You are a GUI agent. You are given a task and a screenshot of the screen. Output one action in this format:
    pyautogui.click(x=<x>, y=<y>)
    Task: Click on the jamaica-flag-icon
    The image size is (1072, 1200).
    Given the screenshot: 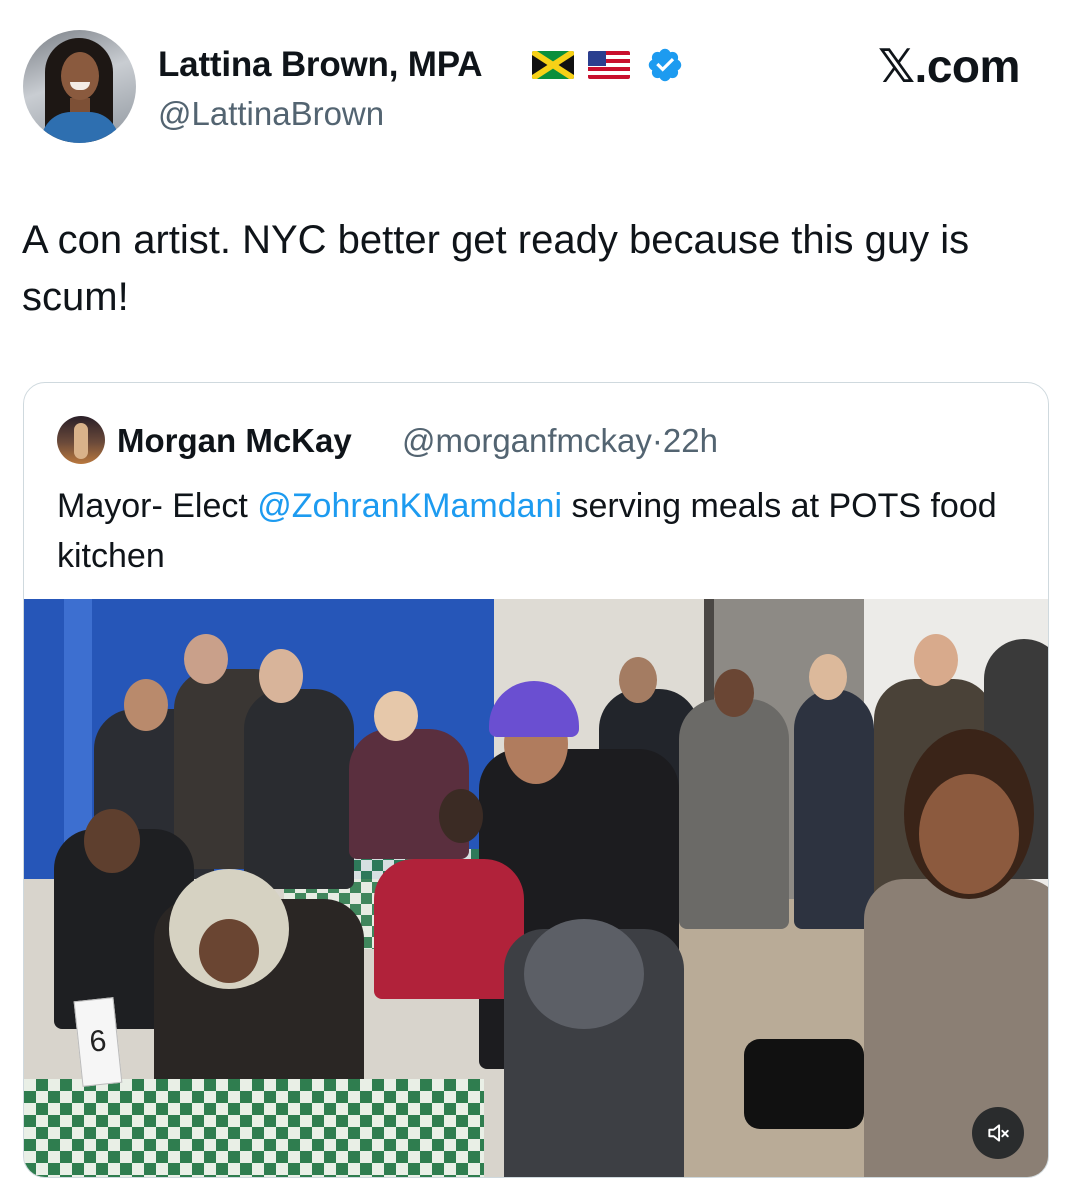 What is the action you would take?
    pyautogui.click(x=553, y=65)
    